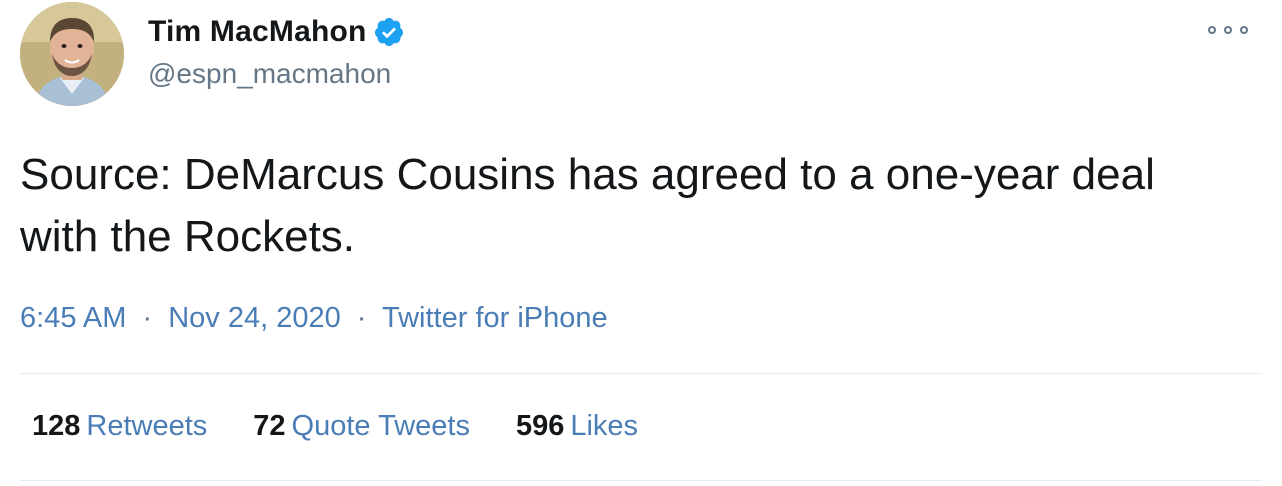 The width and height of the screenshot is (1282, 486). Describe the element at coordinates (380, 426) in the screenshot. I see `quote-tweets-label: Quote Tweets` at that location.